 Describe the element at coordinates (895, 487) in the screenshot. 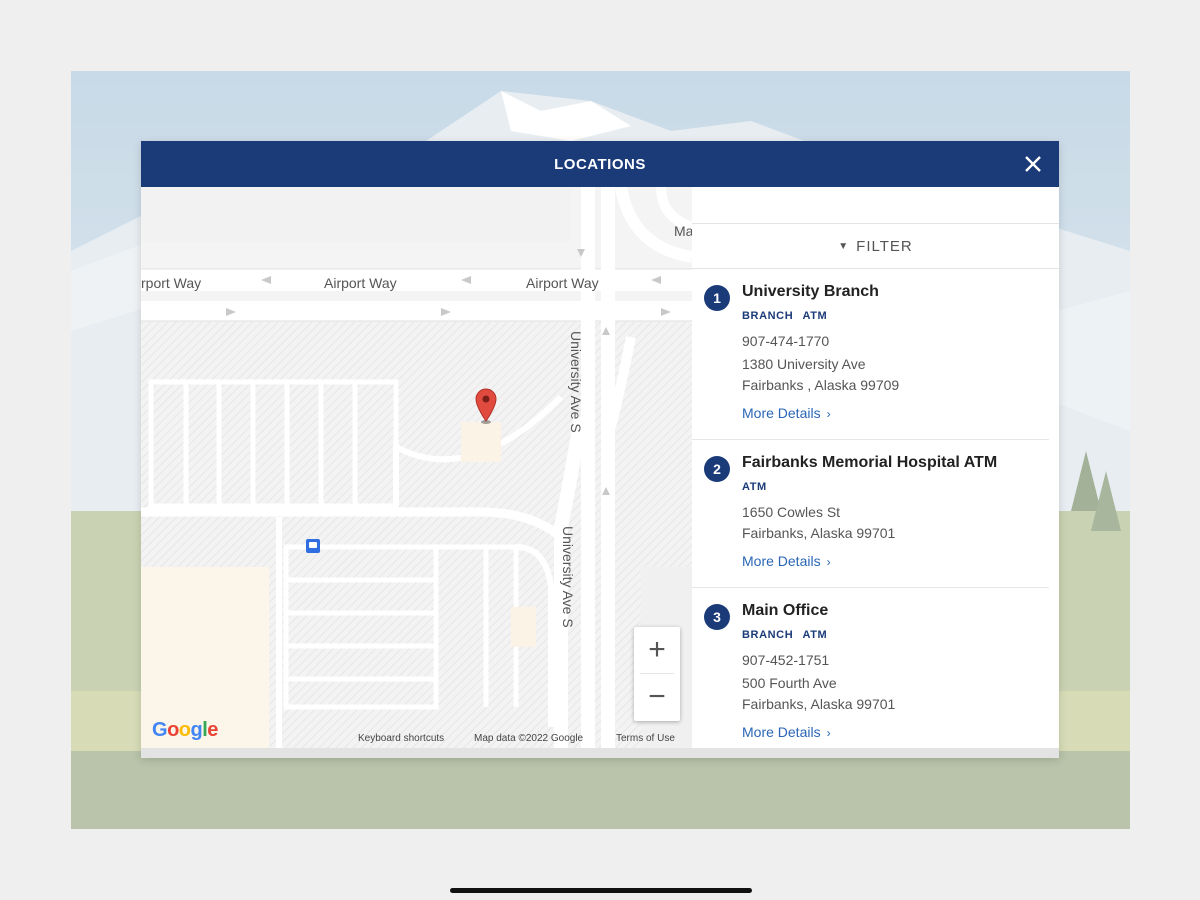

I see `location-tags: ATM` at that location.